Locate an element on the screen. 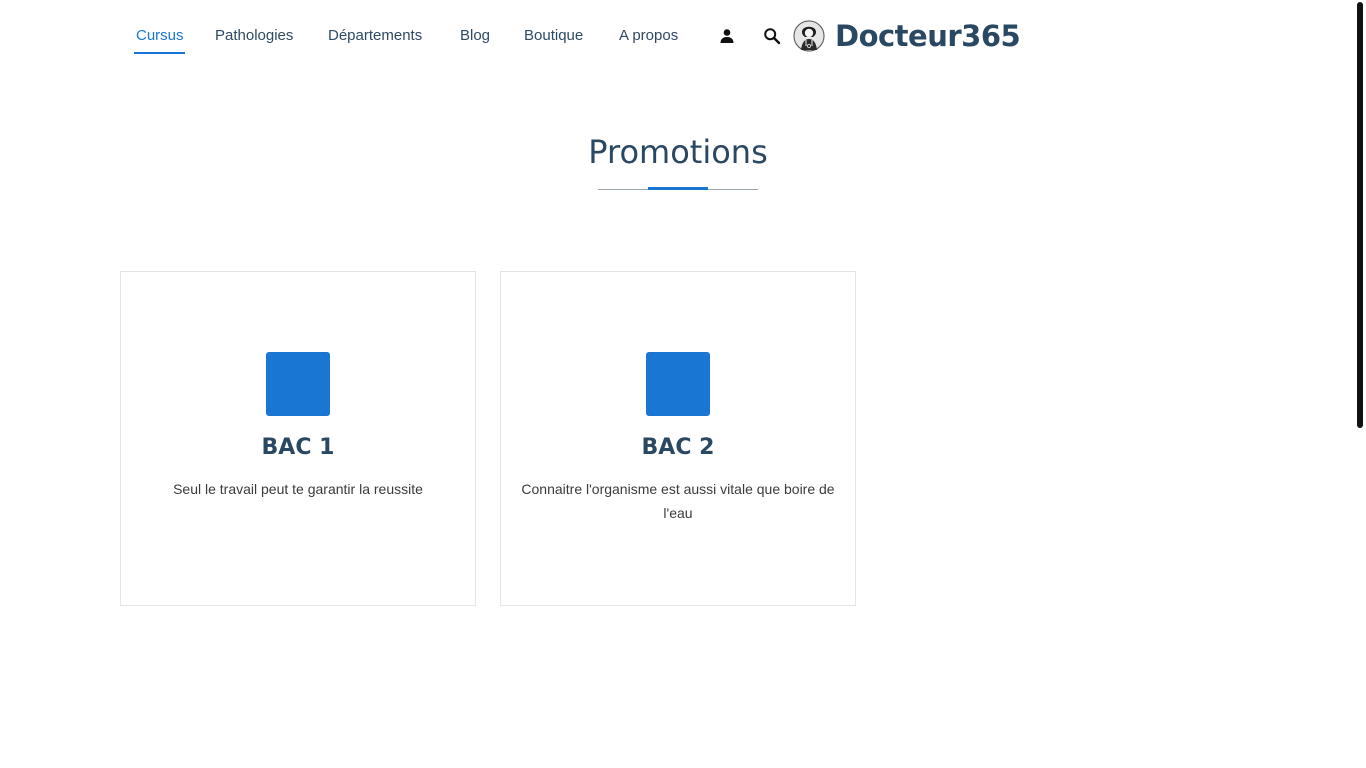 Image resolution: width=1366 pixels, height=768 pixels. nav-active-indicator is located at coordinates (159, 53).